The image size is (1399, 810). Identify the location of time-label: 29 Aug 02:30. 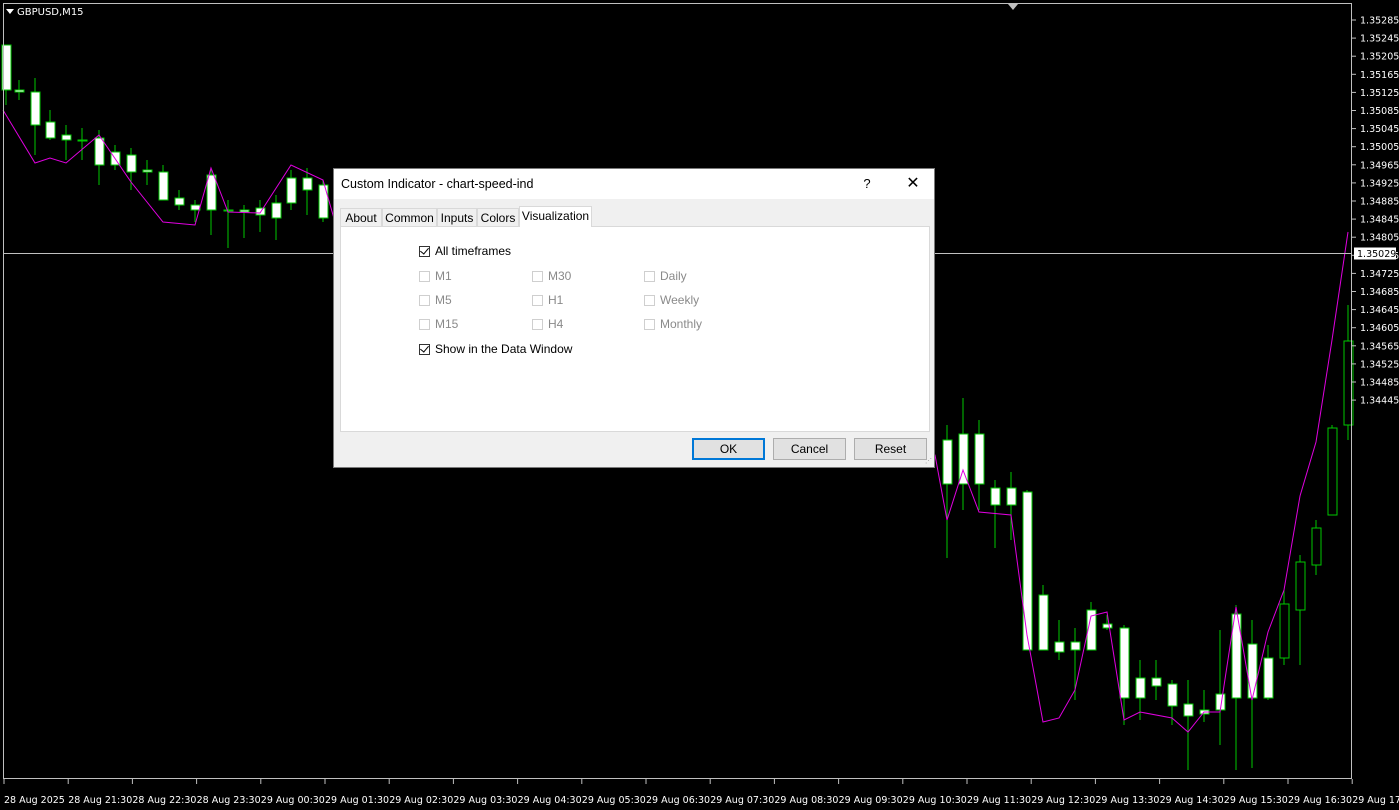
(421, 800).